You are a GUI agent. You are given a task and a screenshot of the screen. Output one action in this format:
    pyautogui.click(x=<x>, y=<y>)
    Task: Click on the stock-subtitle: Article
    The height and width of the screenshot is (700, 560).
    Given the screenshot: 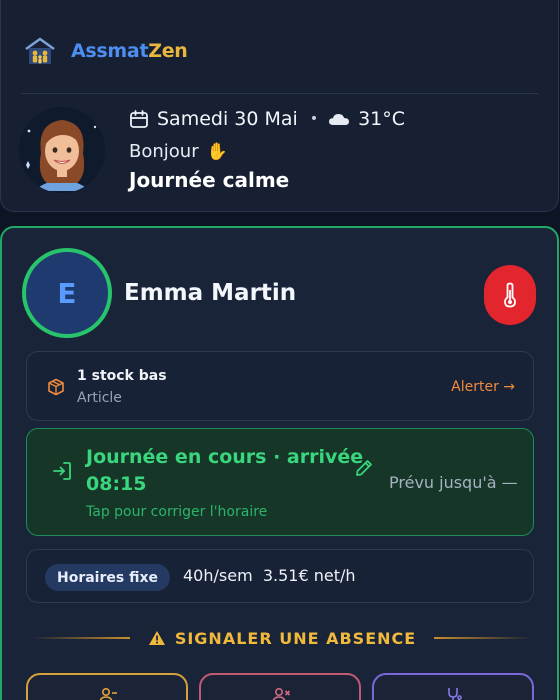 What is the action you would take?
    pyautogui.click(x=99, y=398)
    